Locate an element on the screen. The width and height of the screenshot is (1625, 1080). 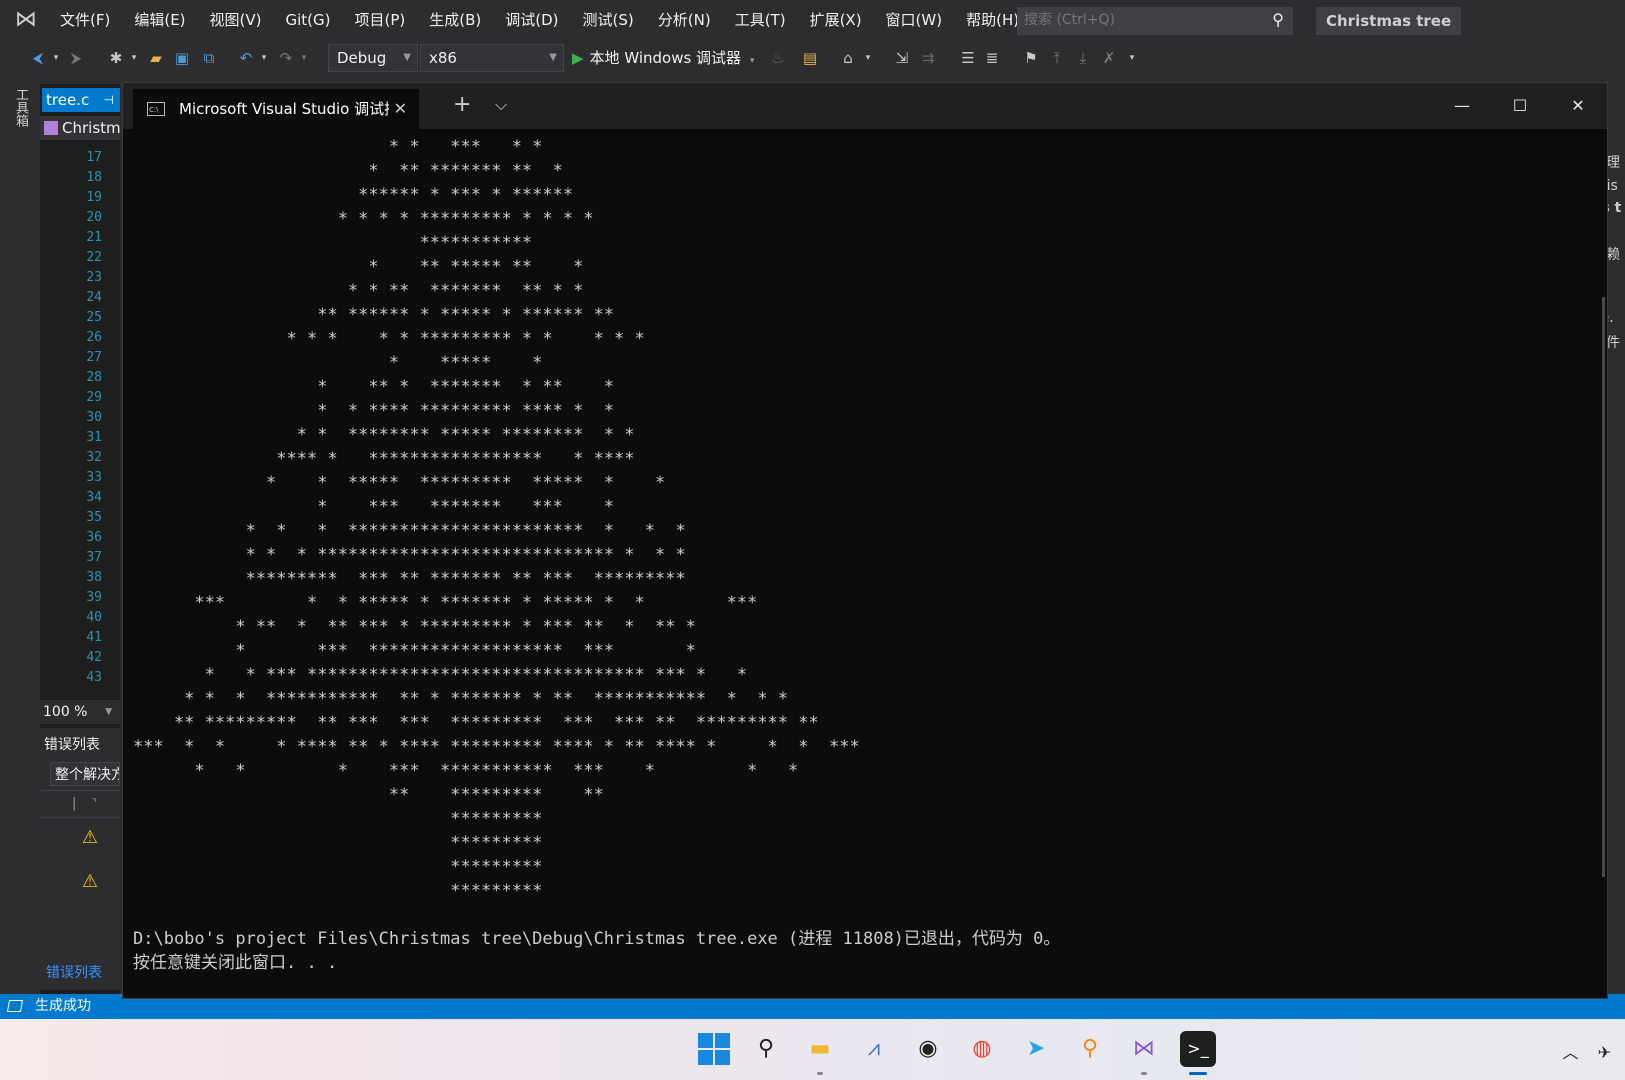
file-tab-tree-c: tree.c ⊣ is located at coordinates (81, 100).